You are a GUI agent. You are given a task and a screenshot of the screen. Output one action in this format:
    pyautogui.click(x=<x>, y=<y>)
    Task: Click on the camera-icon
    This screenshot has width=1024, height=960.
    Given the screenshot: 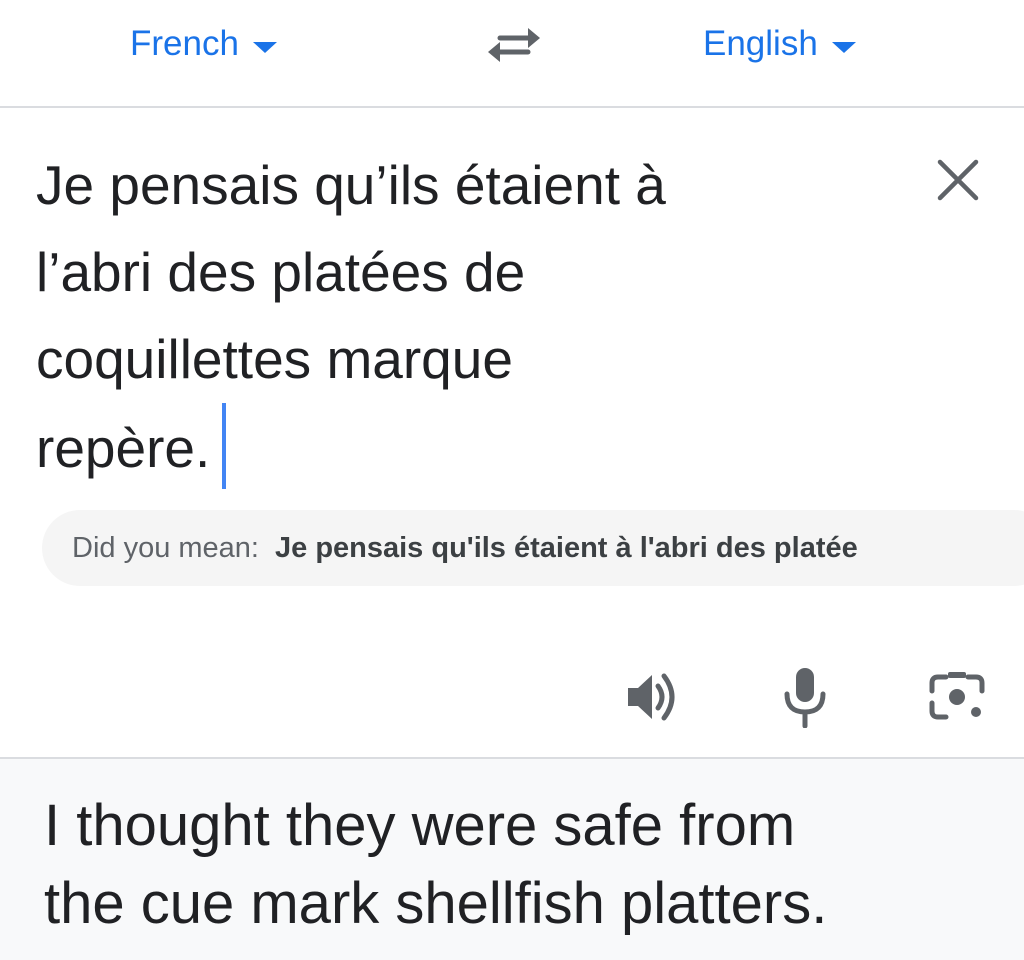 What is the action you would take?
    pyautogui.click(x=957, y=696)
    